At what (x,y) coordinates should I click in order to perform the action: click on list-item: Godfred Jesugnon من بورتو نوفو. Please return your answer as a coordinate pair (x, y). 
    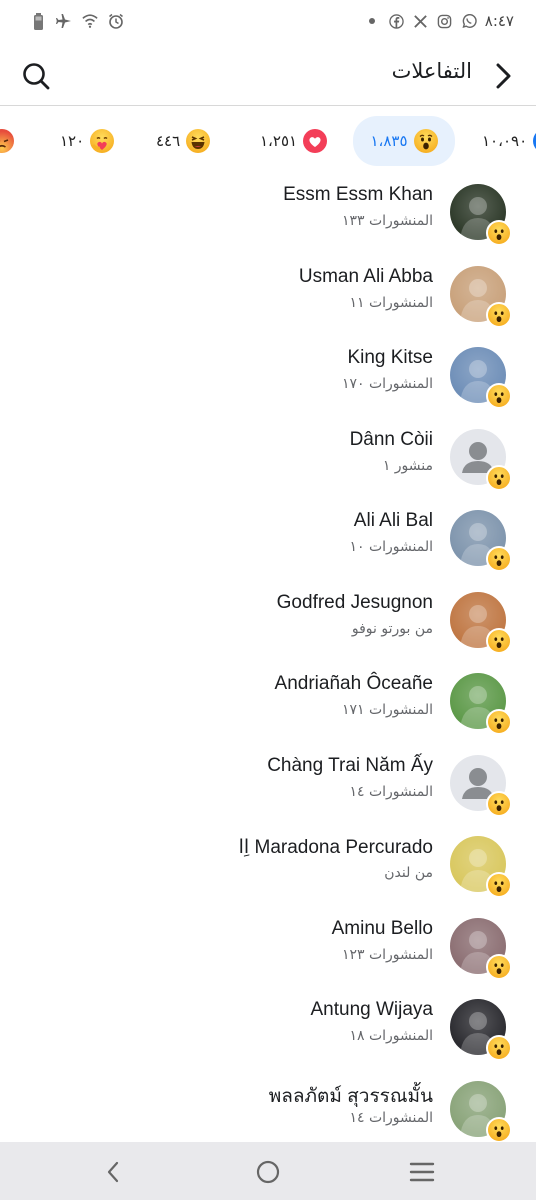
    Looking at the image, I should click on (268, 625).